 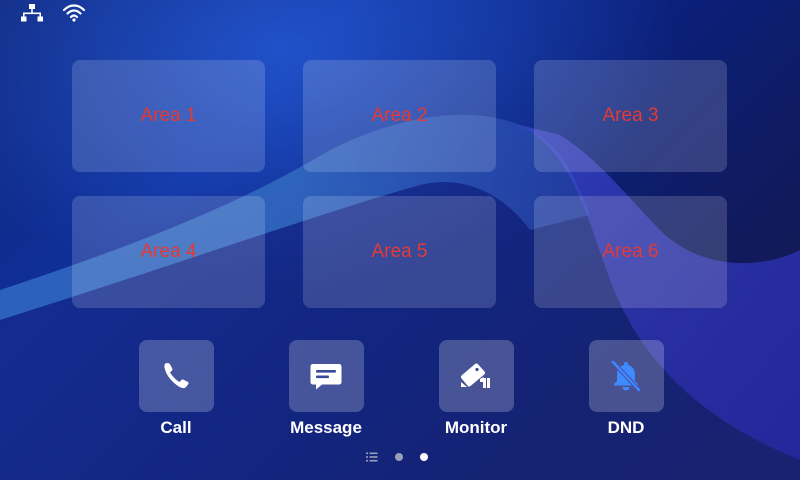 I want to click on page-indicator, so click(x=397, y=457).